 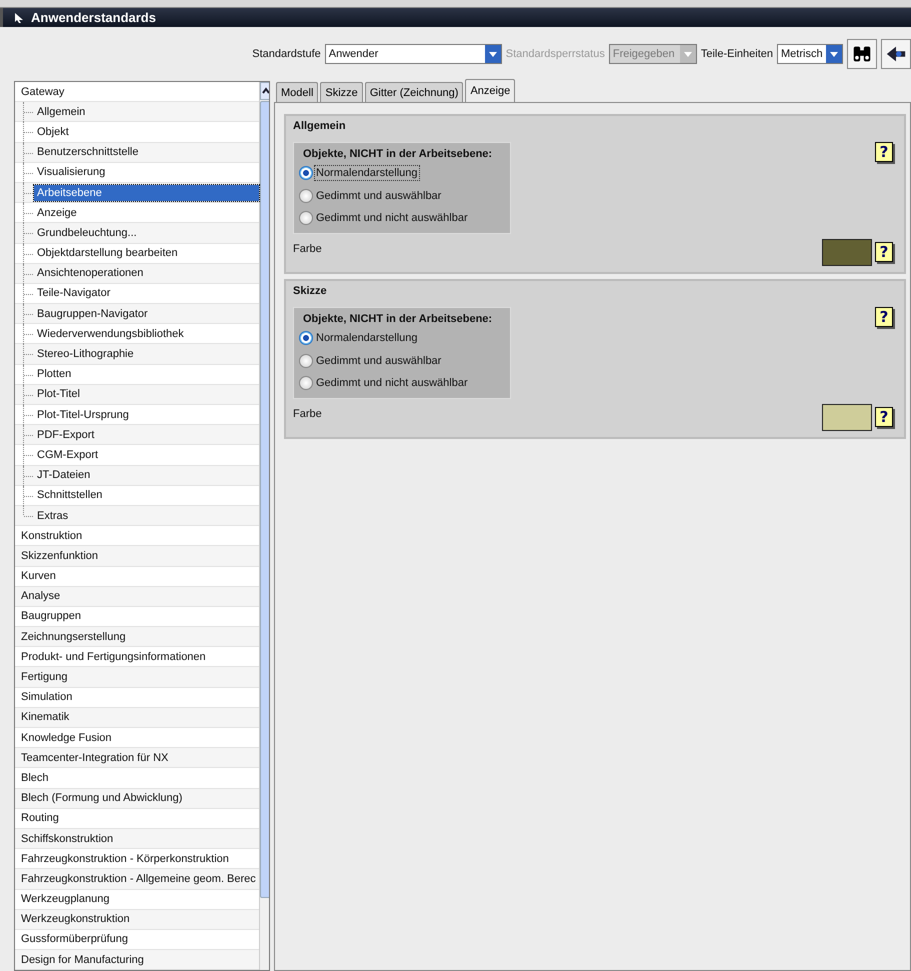 I want to click on tree-item: Visualisierung, so click(x=71, y=172).